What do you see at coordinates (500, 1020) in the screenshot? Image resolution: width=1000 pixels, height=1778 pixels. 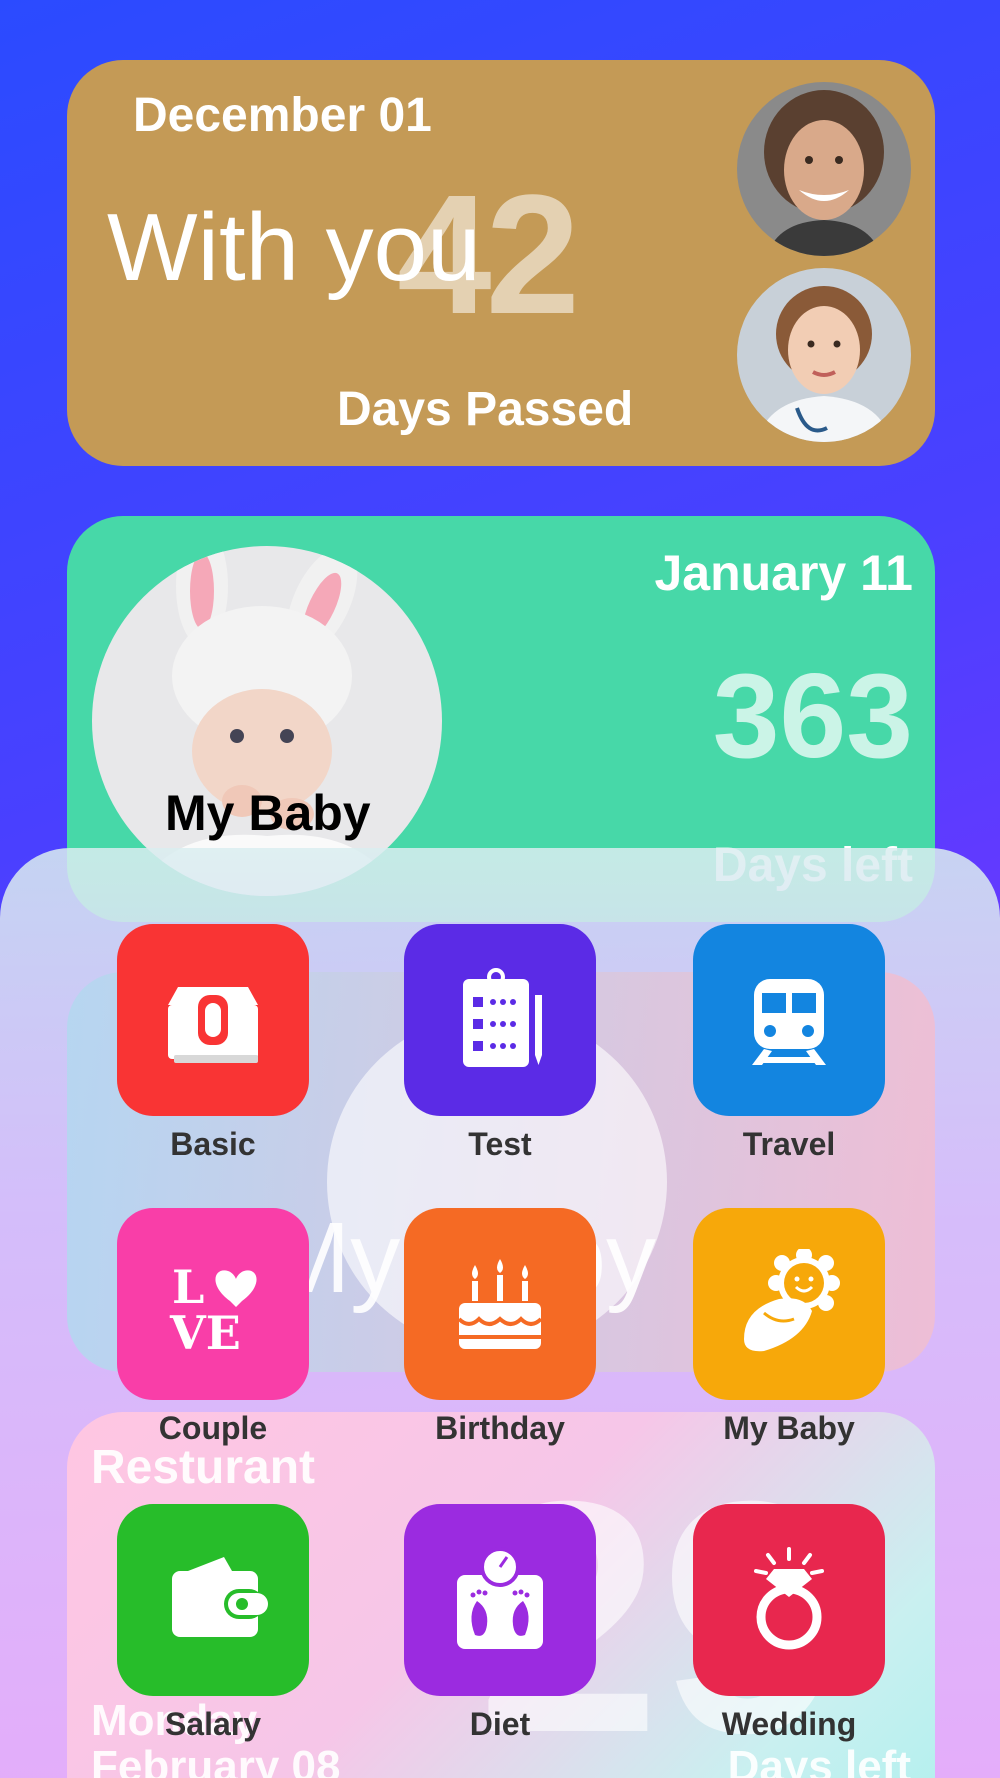 I see `checklist-icon` at bounding box center [500, 1020].